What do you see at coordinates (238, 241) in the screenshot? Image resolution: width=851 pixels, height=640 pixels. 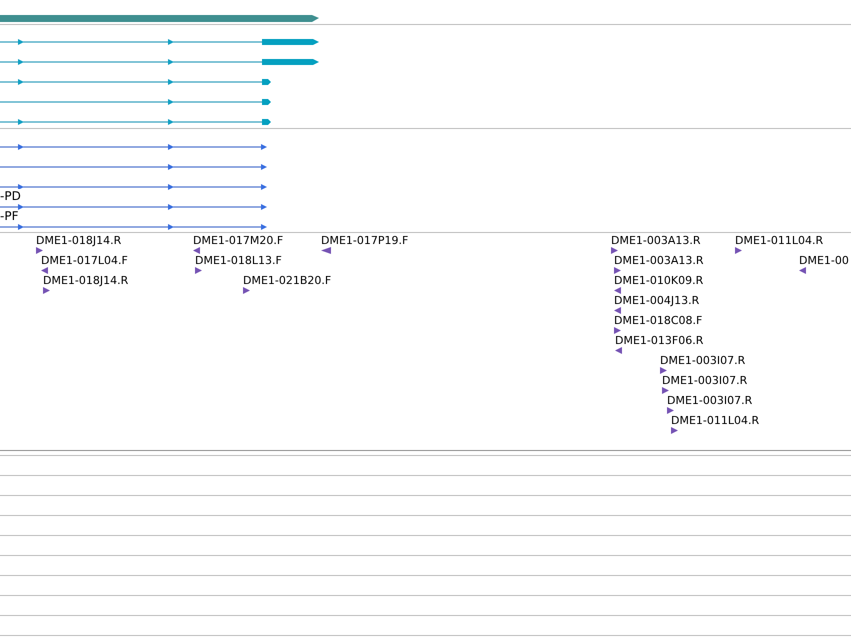 I see `clone-label: DME1-017M20.F` at bounding box center [238, 241].